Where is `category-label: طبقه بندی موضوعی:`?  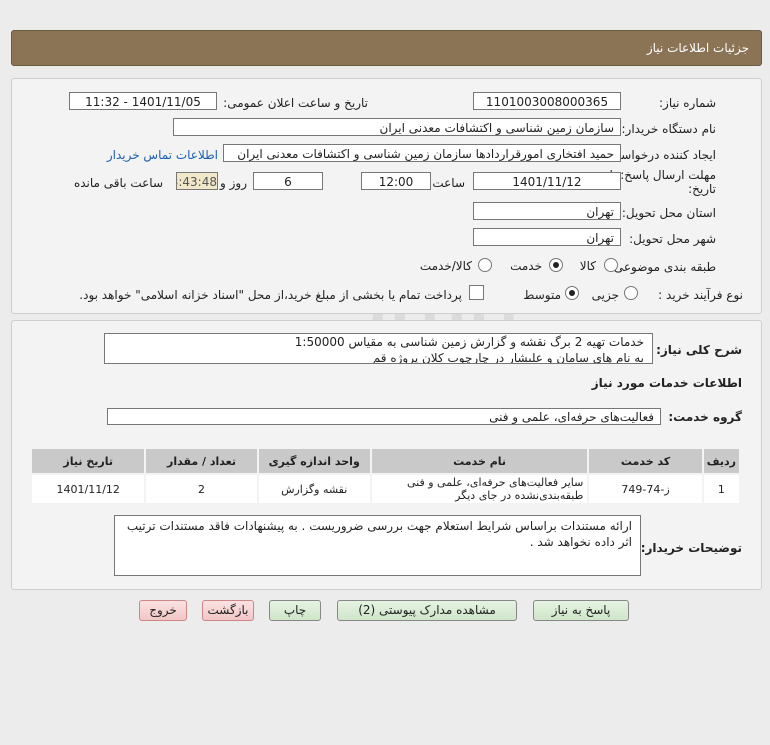
category-label: طبقه بندی موضوعی: is located at coordinates (662, 267).